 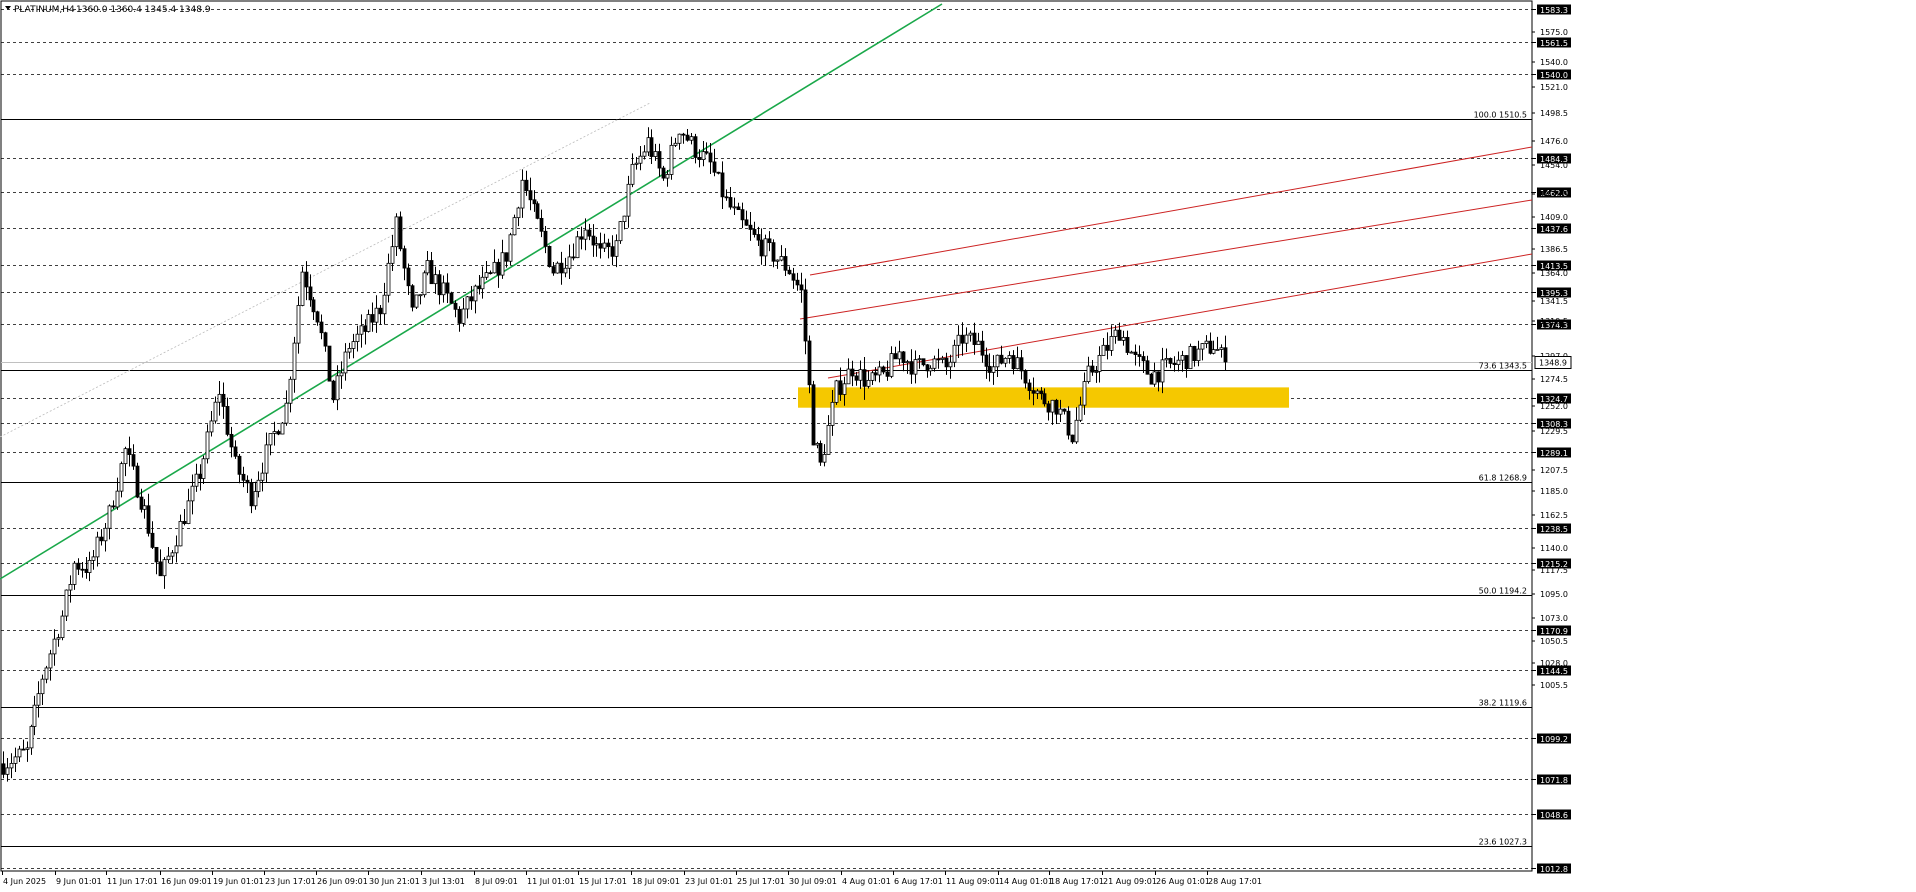 I want to click on fib-level-label: 23.6 1027.3, so click(x=1503, y=842).